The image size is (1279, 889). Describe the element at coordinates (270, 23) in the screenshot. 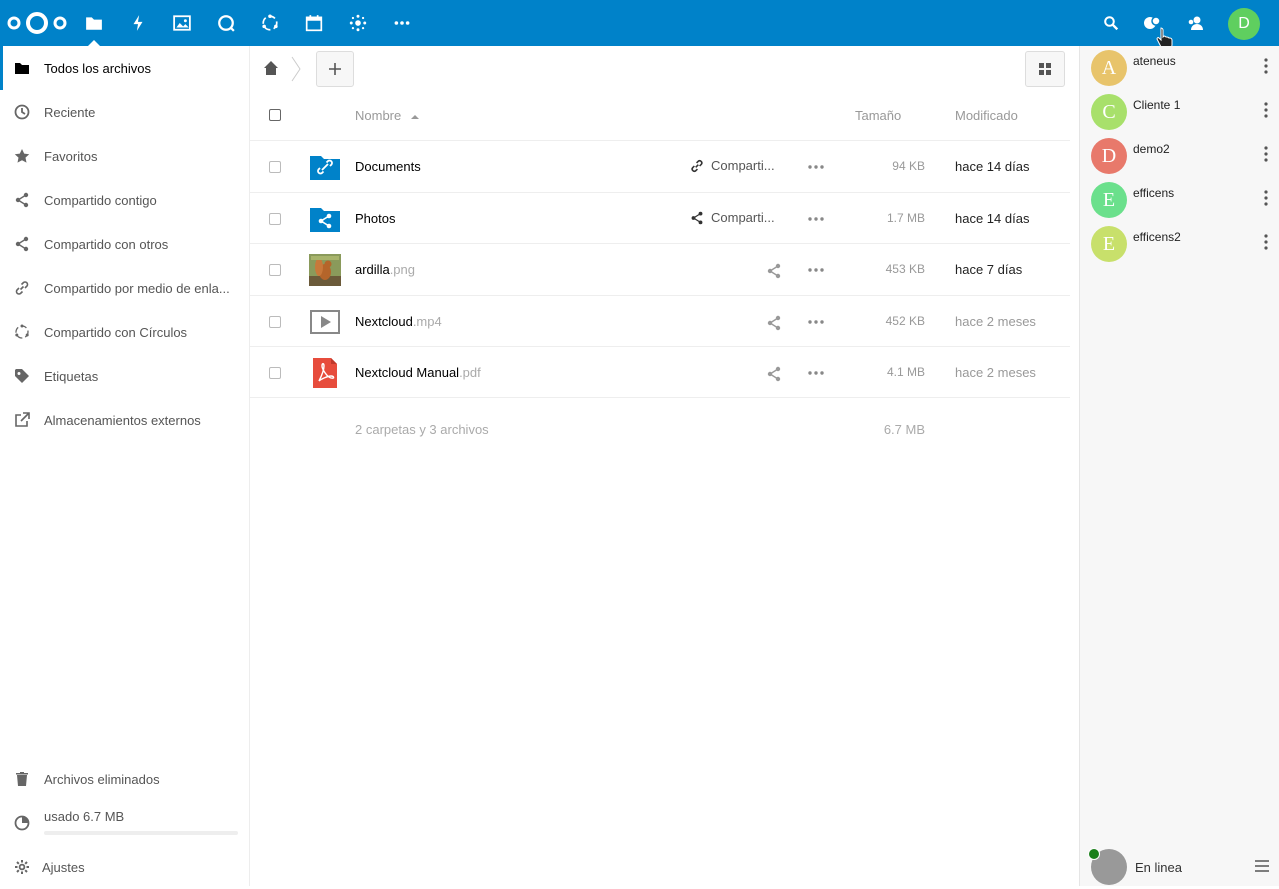

I see `circles-app-icon` at that location.